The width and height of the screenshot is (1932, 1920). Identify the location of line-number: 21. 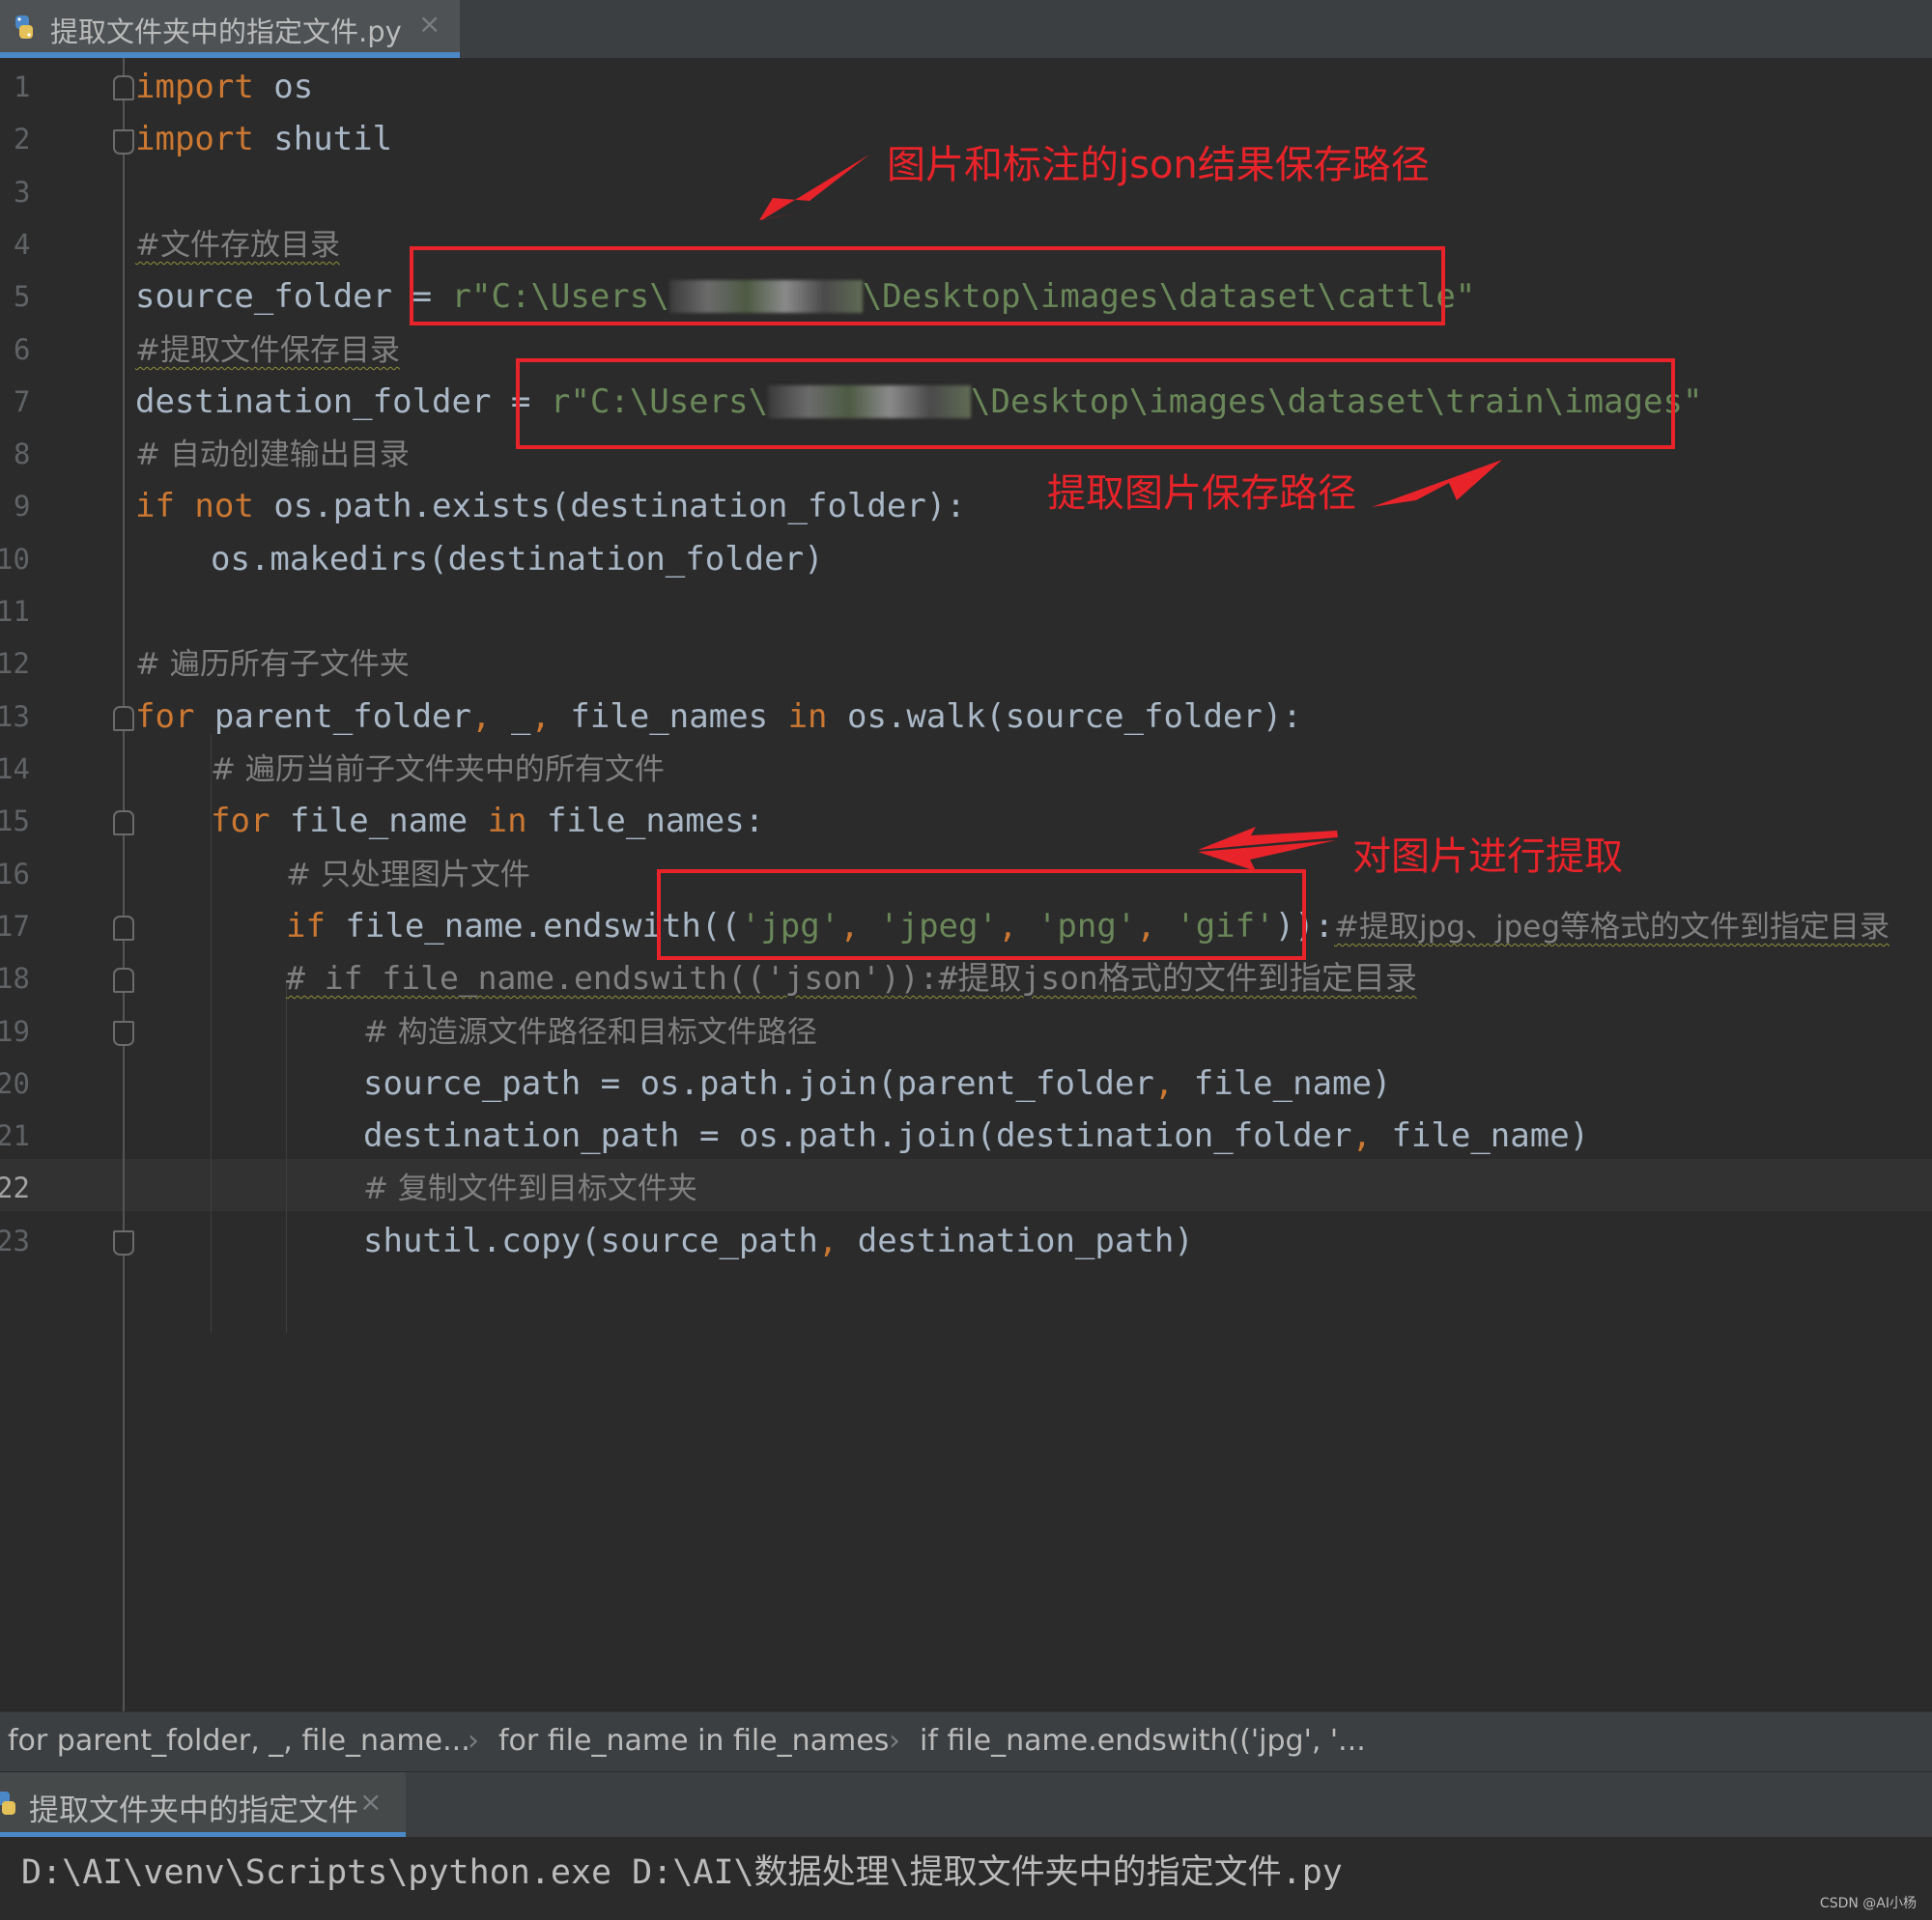
(15, 1135).